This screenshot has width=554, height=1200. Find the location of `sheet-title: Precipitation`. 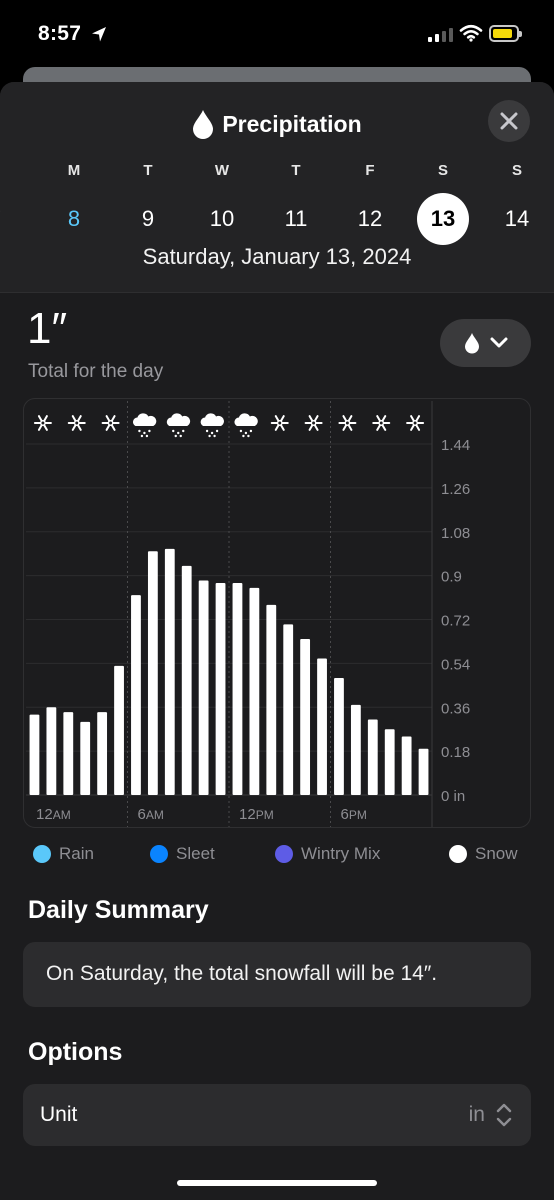

sheet-title: Precipitation is located at coordinates (277, 124).